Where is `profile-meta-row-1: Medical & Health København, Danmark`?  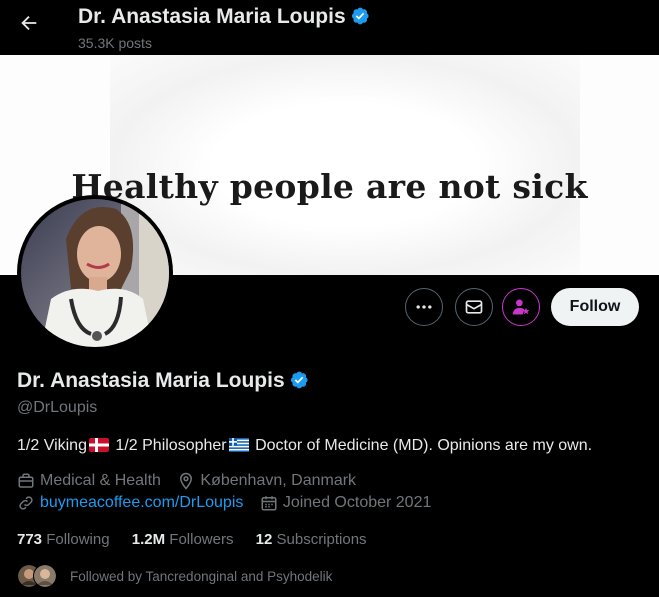 profile-meta-row-1: Medical & Health København, Danmark is located at coordinates (192, 483).